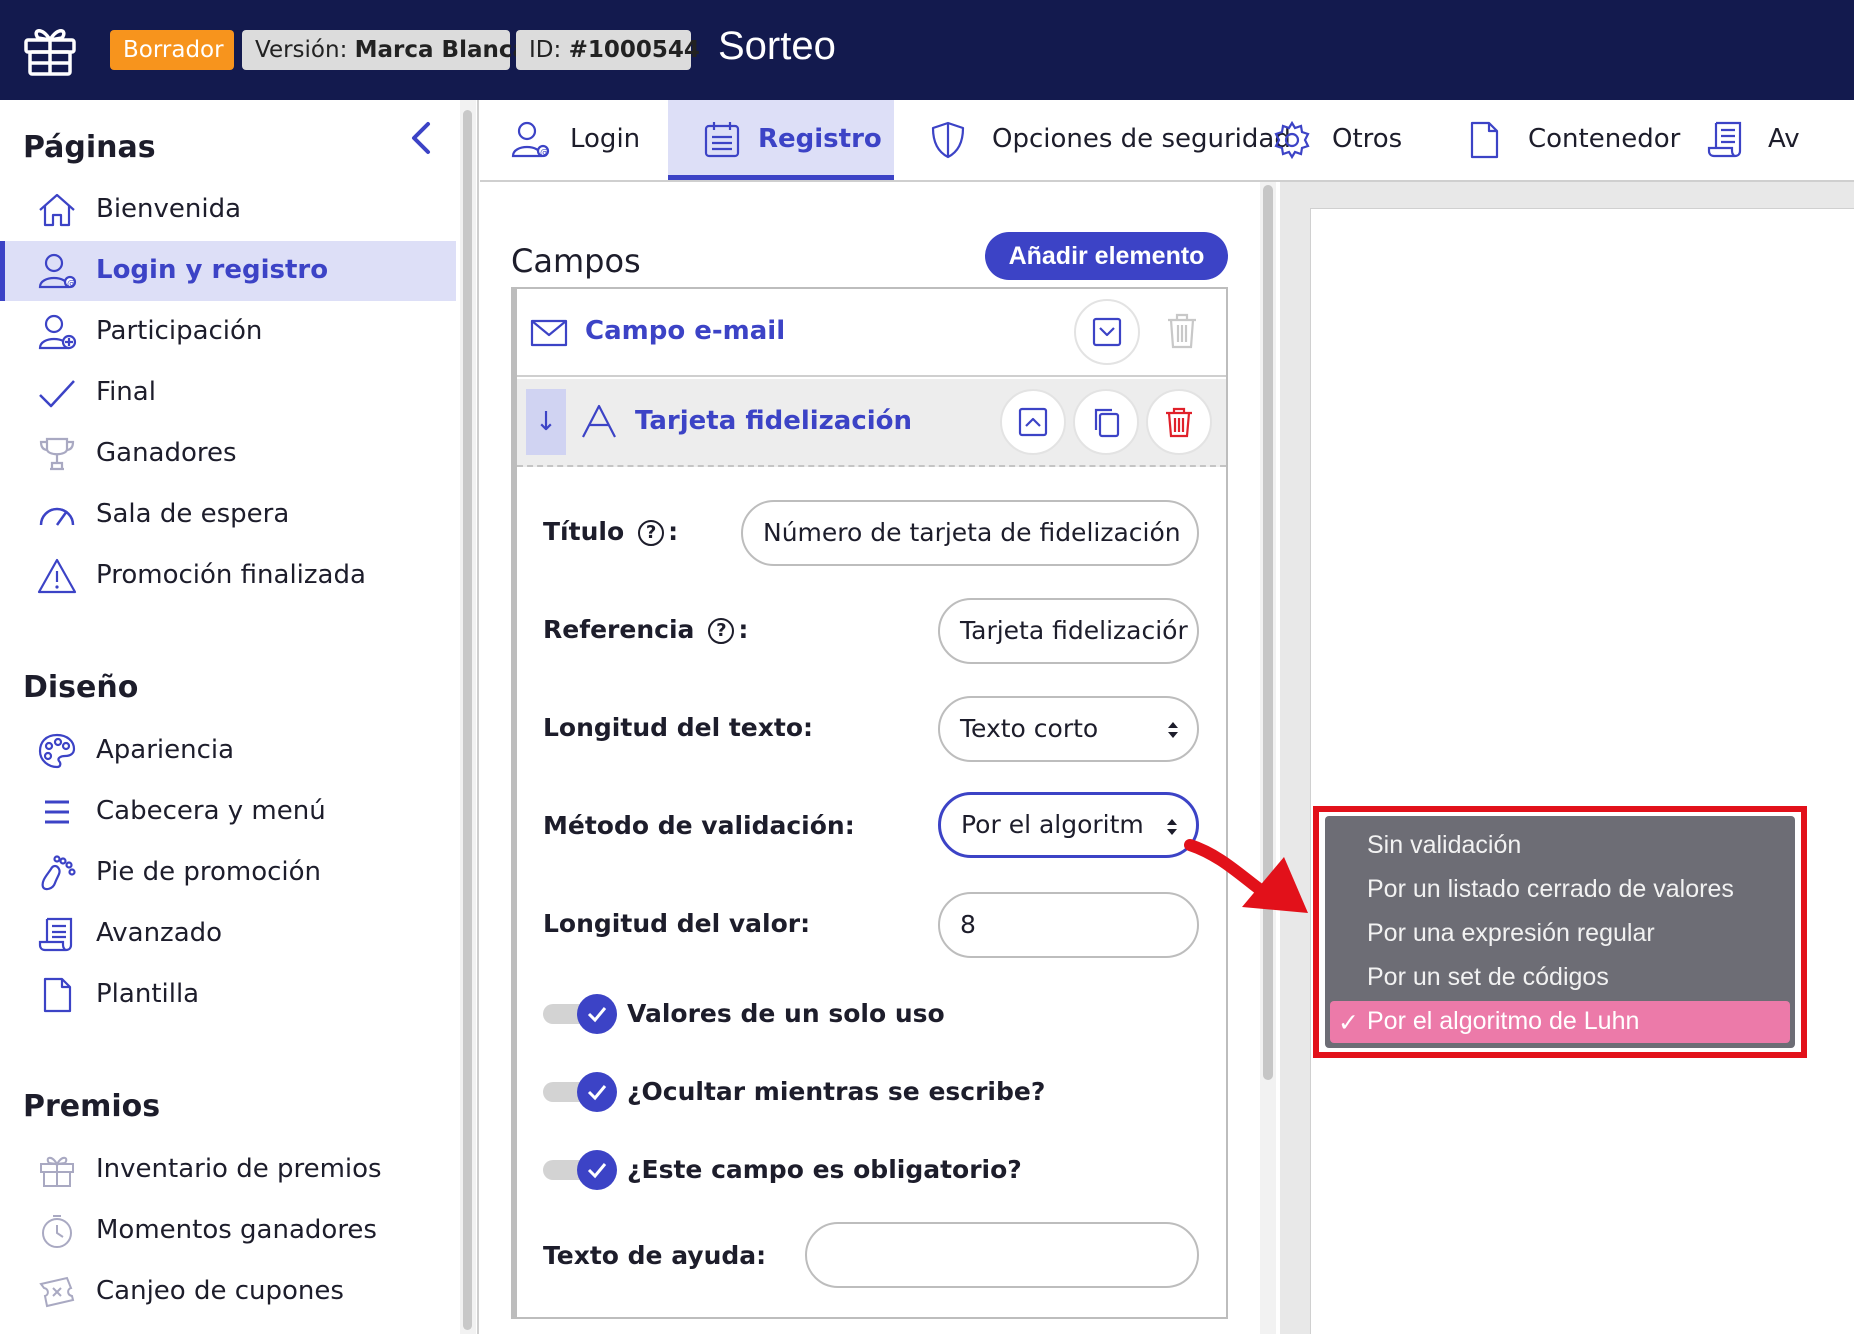 The image size is (1854, 1334). Describe the element at coordinates (228, 1170) in the screenshot. I see `sidebar-item-inventario-premios: Inventario de premios` at that location.